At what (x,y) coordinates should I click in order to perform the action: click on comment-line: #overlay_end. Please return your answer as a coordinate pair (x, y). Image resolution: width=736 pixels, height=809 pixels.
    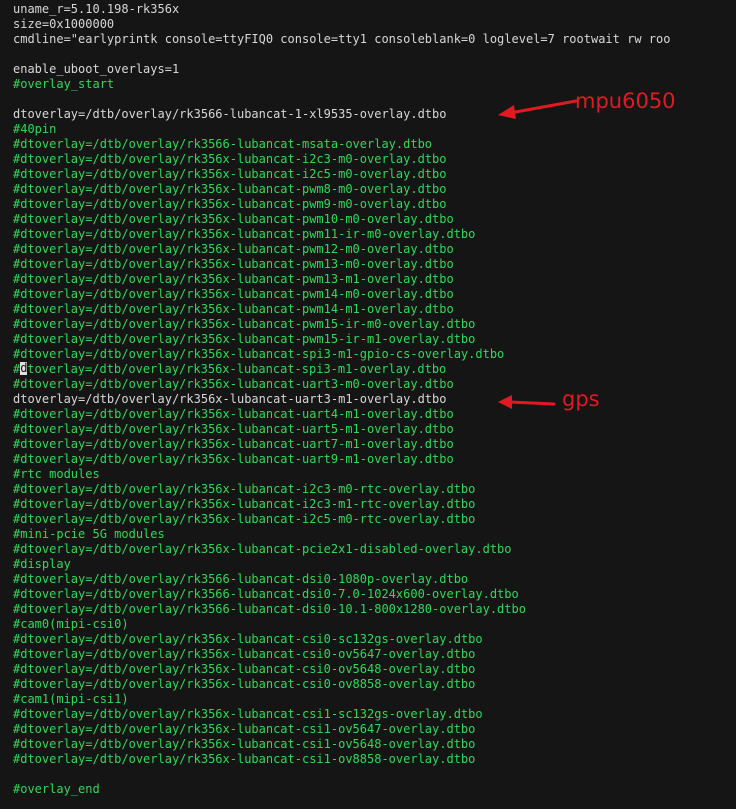
    Looking at the image, I should click on (374, 789).